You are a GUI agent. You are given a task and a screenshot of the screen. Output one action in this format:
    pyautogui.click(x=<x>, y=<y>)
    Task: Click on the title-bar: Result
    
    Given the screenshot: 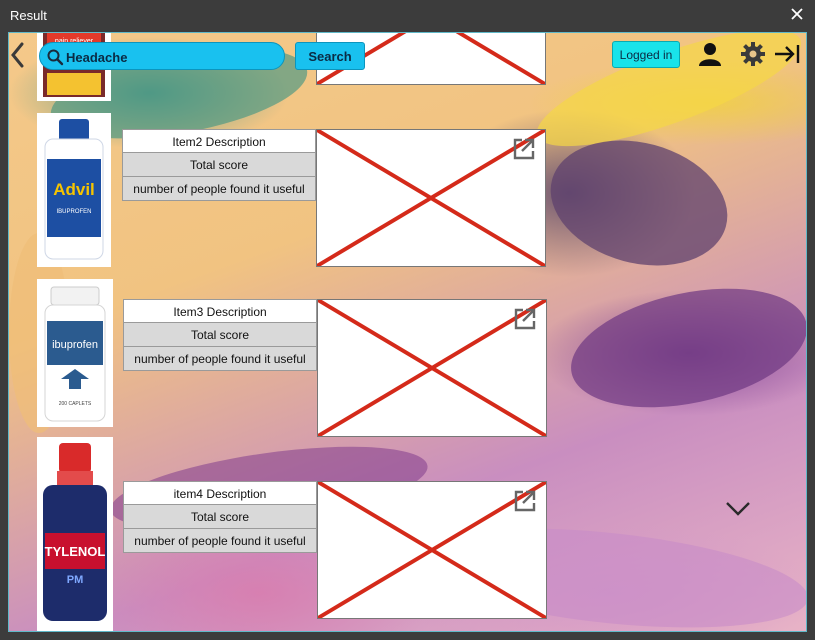 What is the action you would take?
    pyautogui.click(x=407, y=16)
    